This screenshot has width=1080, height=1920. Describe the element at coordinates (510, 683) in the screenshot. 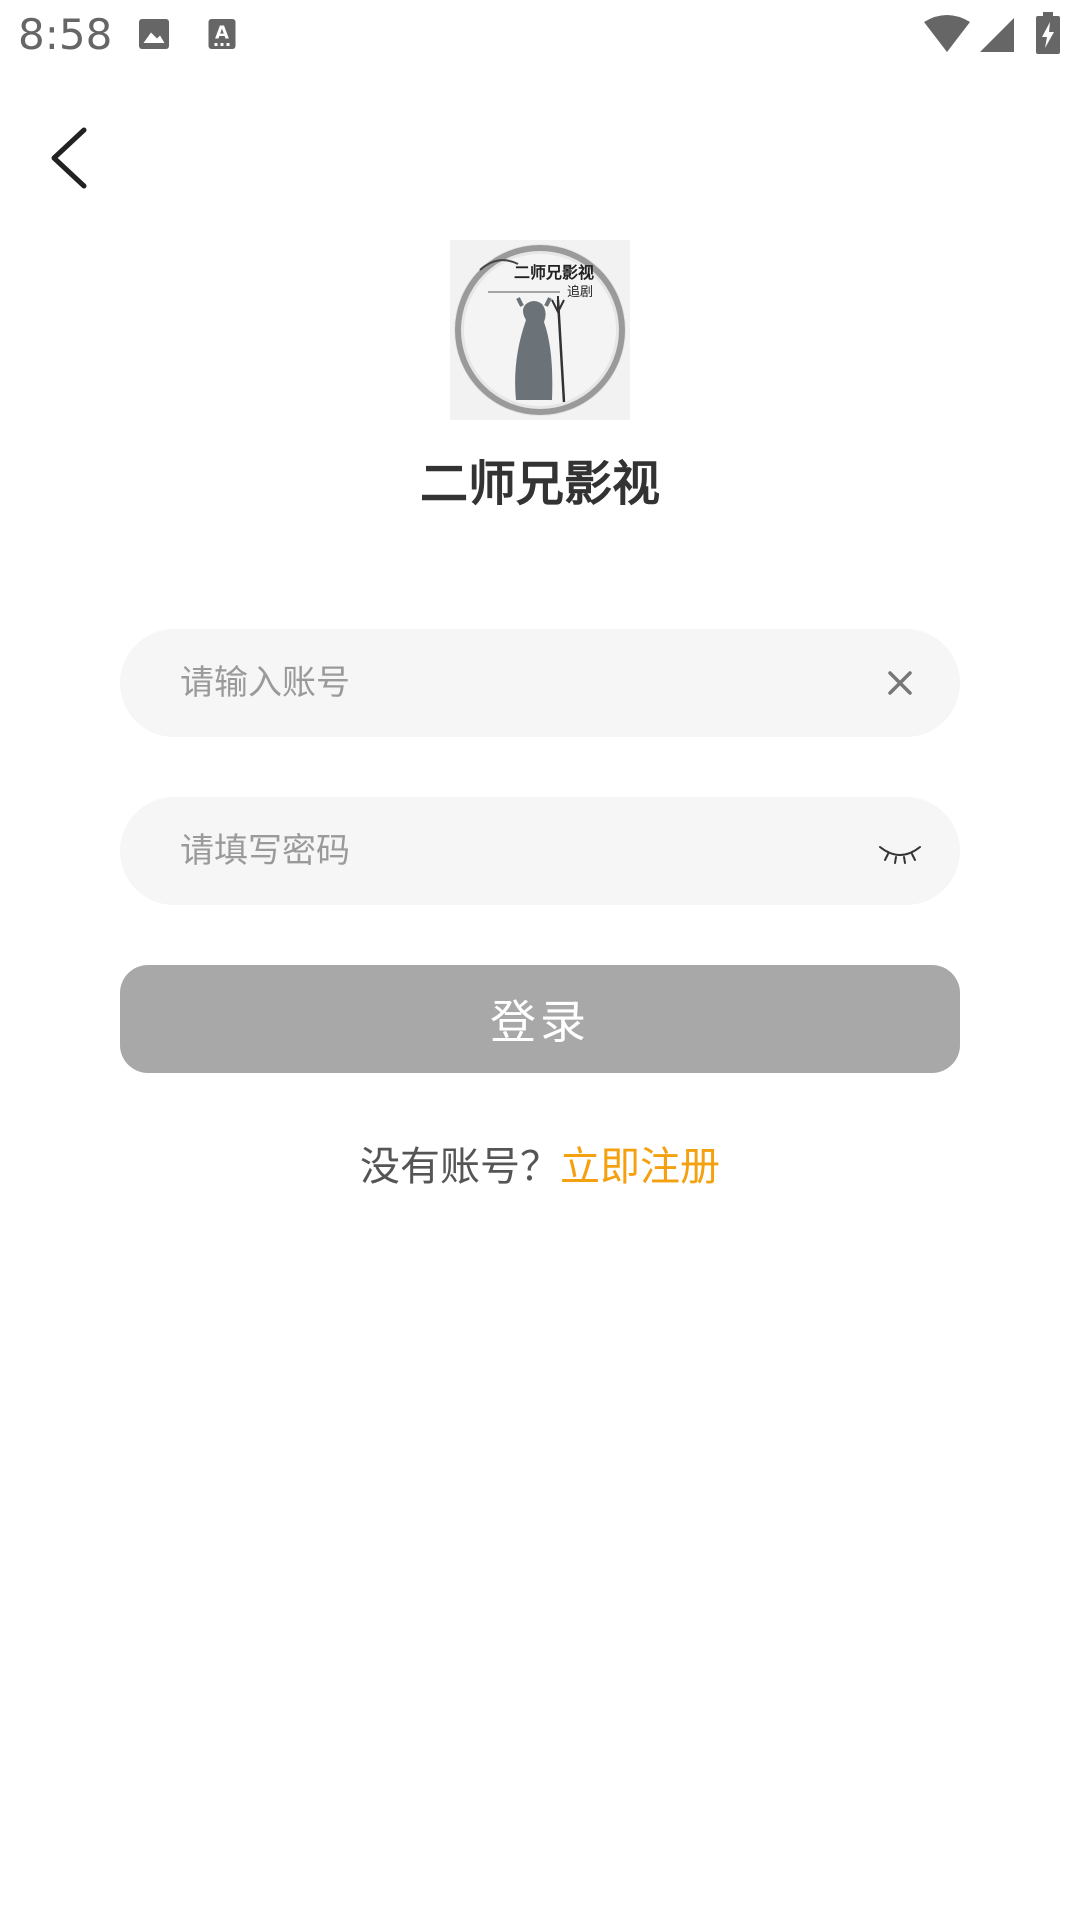

I see `account-input` at that location.